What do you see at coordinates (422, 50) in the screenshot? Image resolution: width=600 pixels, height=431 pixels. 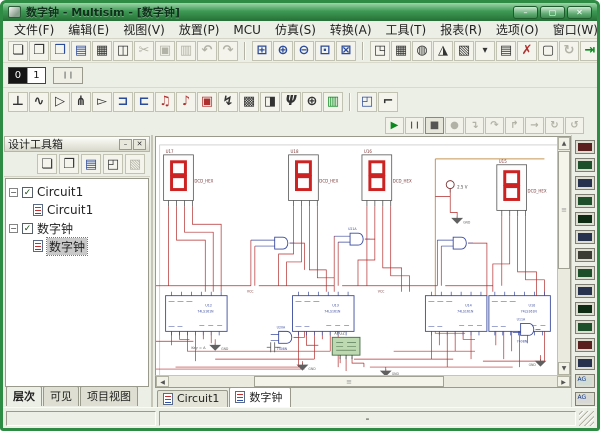 I see `database-manager-button: ◍` at bounding box center [422, 50].